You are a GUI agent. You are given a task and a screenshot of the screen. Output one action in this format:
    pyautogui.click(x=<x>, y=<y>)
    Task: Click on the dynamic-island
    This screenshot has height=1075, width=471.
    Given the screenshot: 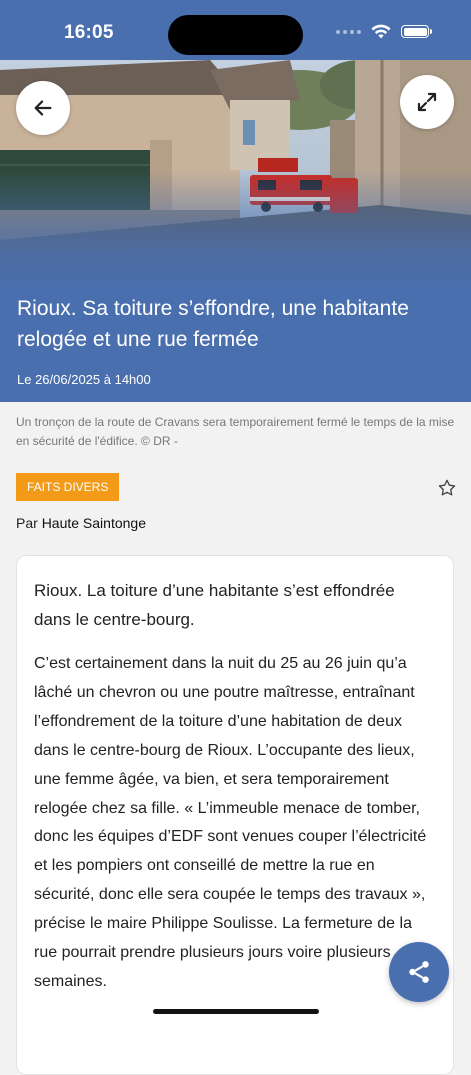 What is the action you would take?
    pyautogui.click(x=235, y=35)
    